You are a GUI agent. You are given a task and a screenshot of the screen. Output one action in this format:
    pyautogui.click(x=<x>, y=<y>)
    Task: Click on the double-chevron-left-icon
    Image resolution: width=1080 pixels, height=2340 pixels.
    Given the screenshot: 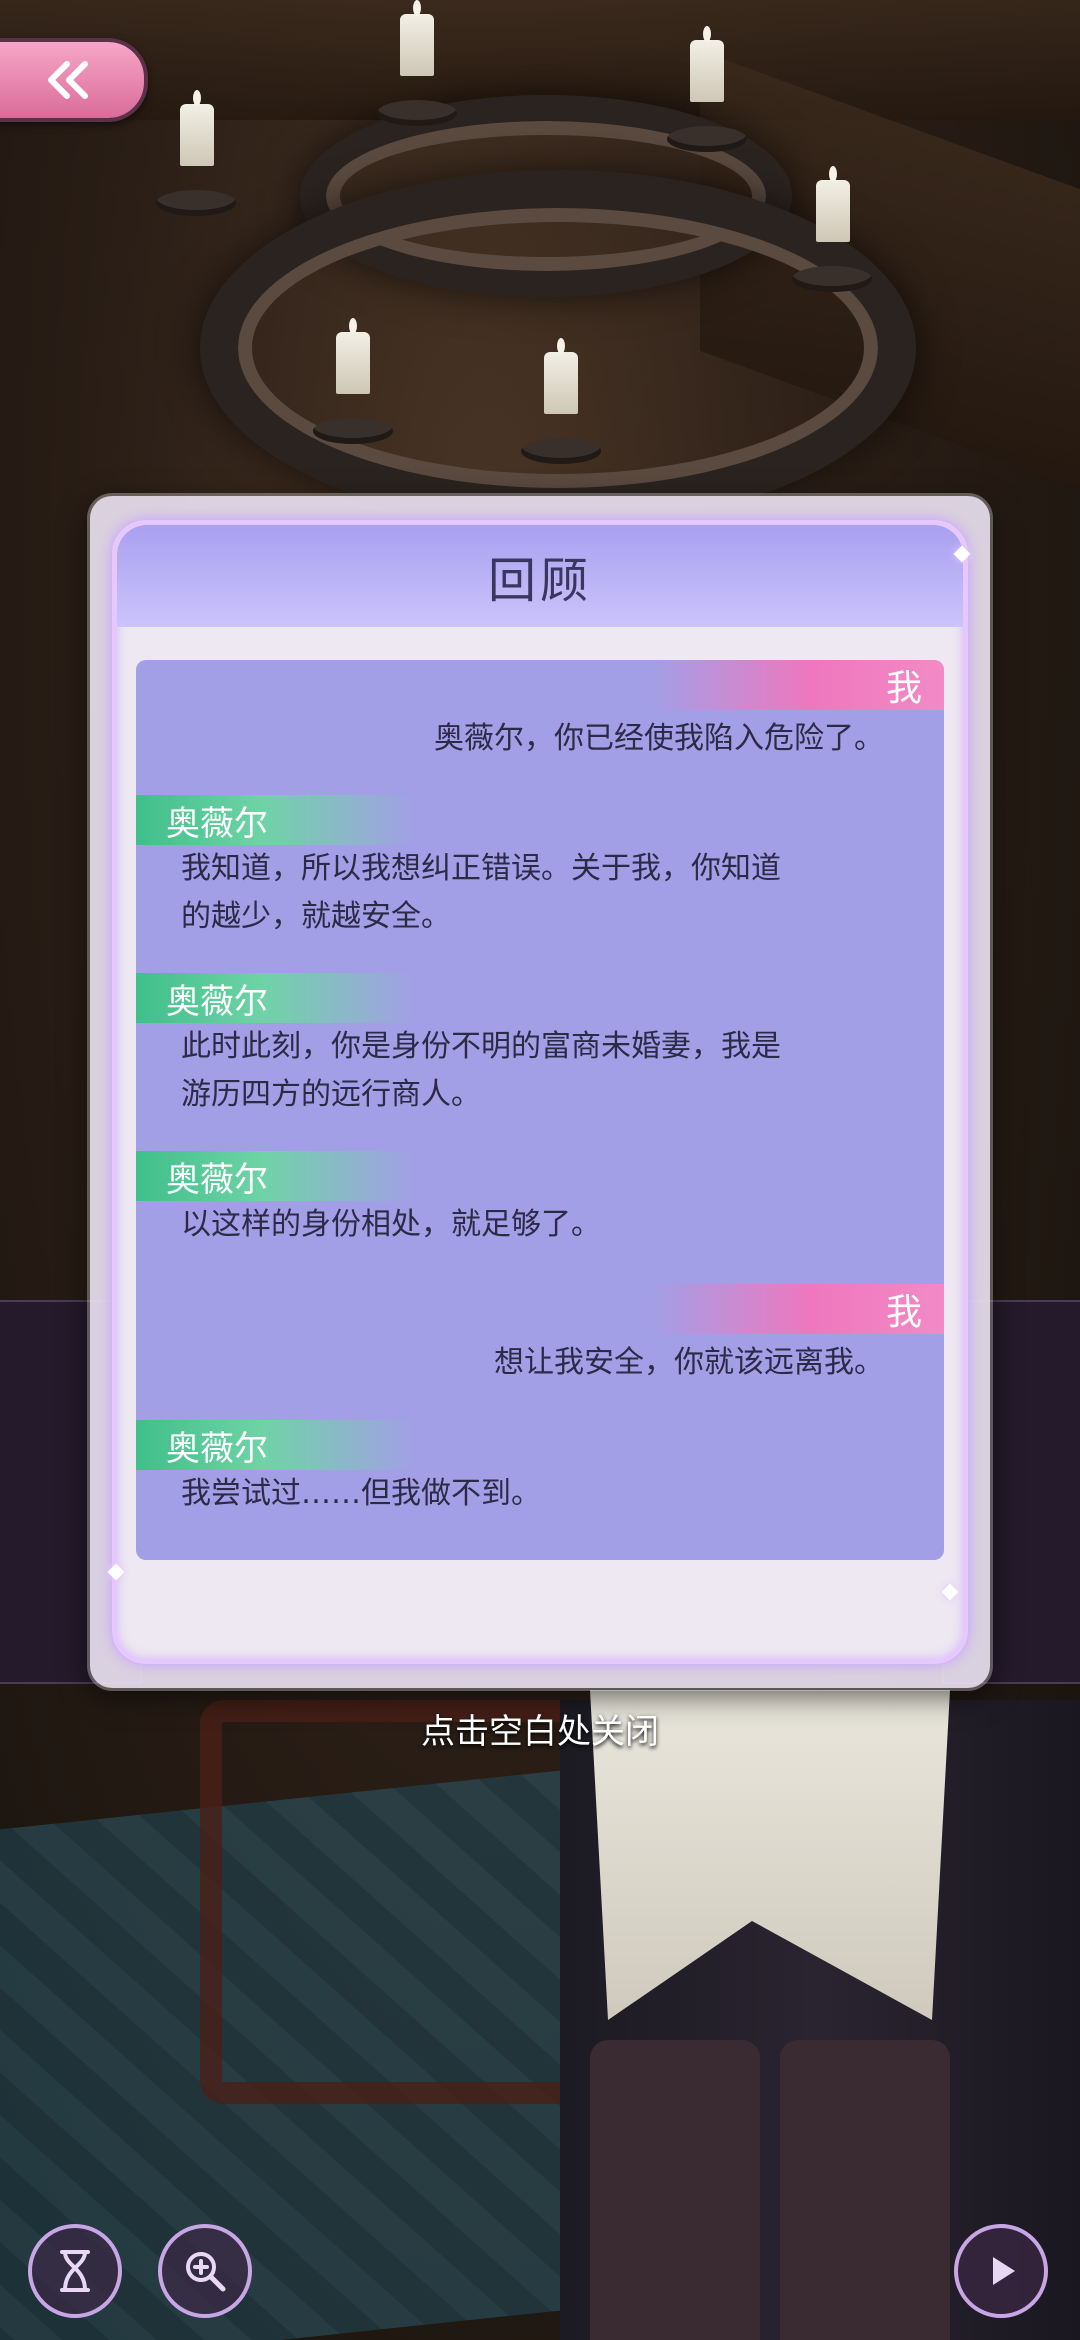 What is the action you would take?
    pyautogui.click(x=68, y=80)
    